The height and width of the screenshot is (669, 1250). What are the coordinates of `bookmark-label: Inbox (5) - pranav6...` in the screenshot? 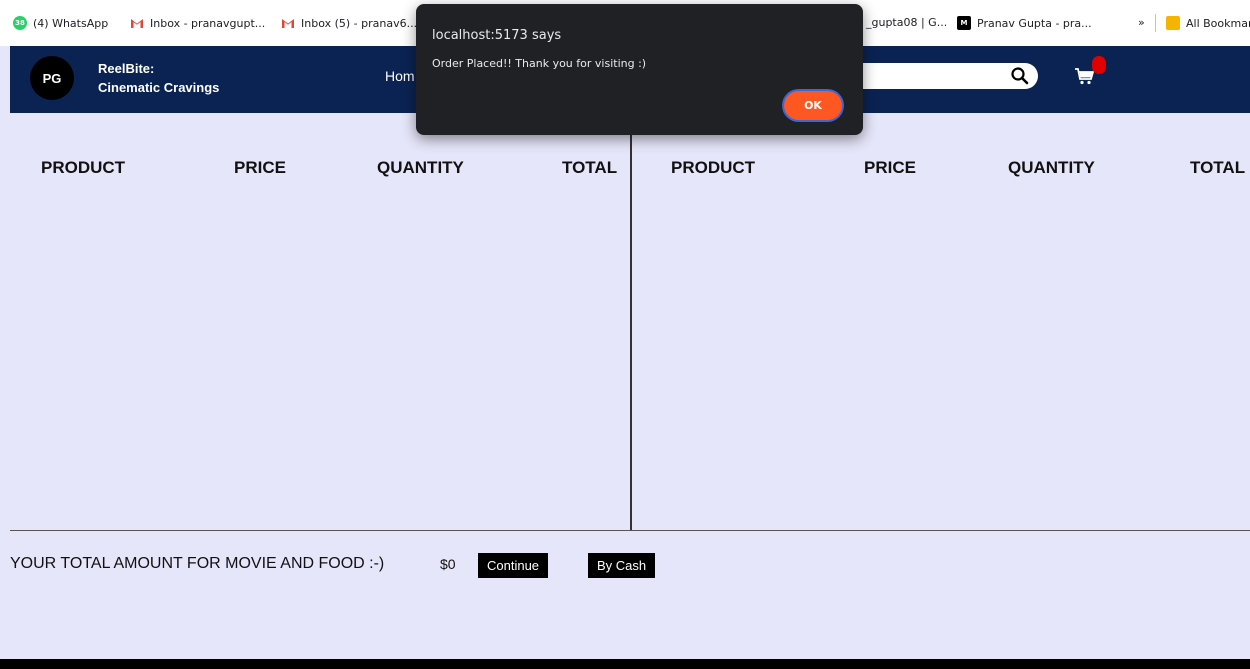 It's located at (359, 23).